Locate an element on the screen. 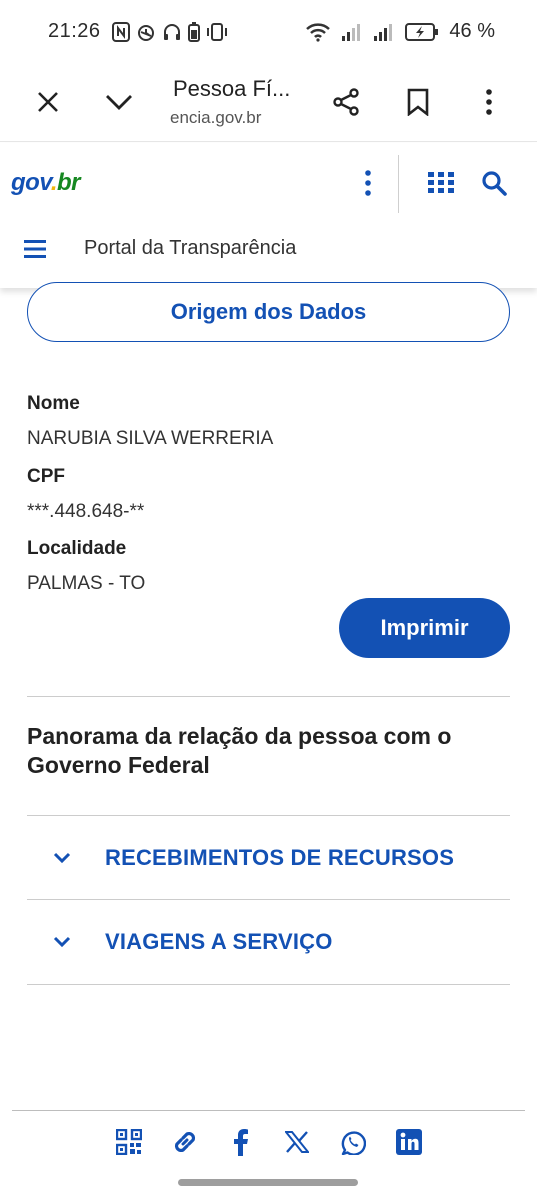  apps-button is located at coordinates (441, 183).